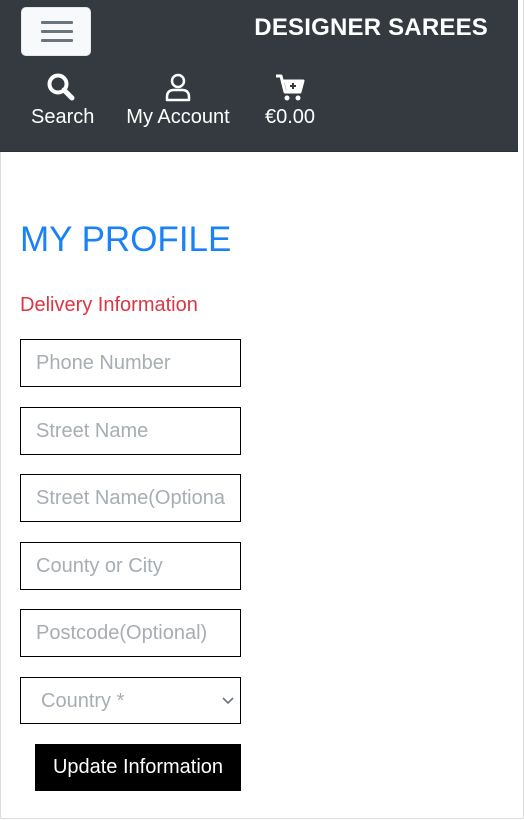 This screenshot has height=820, width=524. What do you see at coordinates (130, 498) in the screenshot?
I see `street-name-optional-input` at bounding box center [130, 498].